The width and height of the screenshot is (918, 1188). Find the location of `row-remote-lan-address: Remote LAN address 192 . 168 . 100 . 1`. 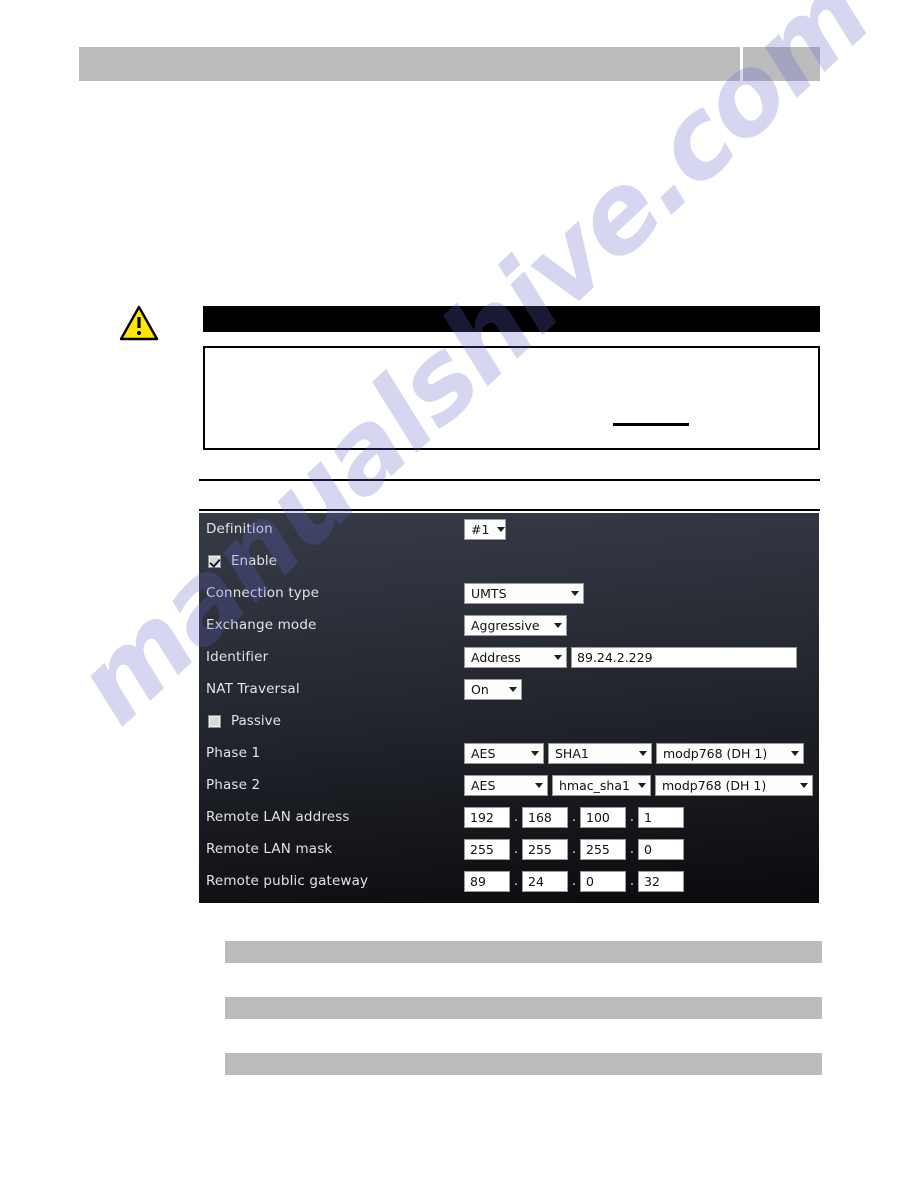

row-remote-lan-address: Remote LAN address 192 . 168 . 100 . 1 is located at coordinates (509, 817).